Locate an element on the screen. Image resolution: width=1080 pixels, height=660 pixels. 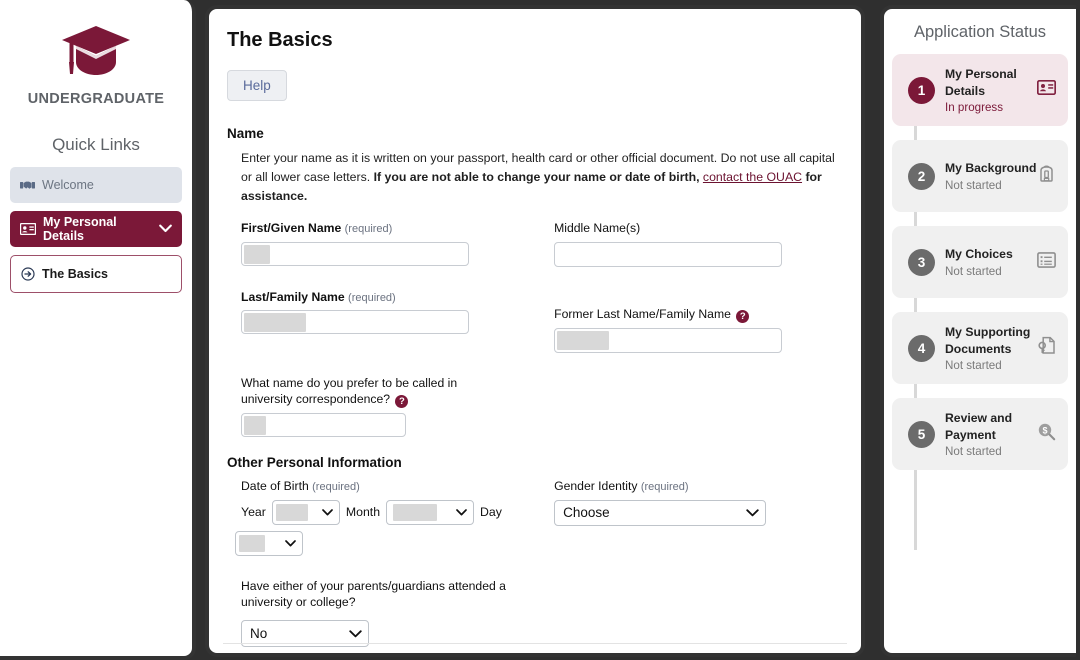
preferred-name-input is located at coordinates (323, 425).